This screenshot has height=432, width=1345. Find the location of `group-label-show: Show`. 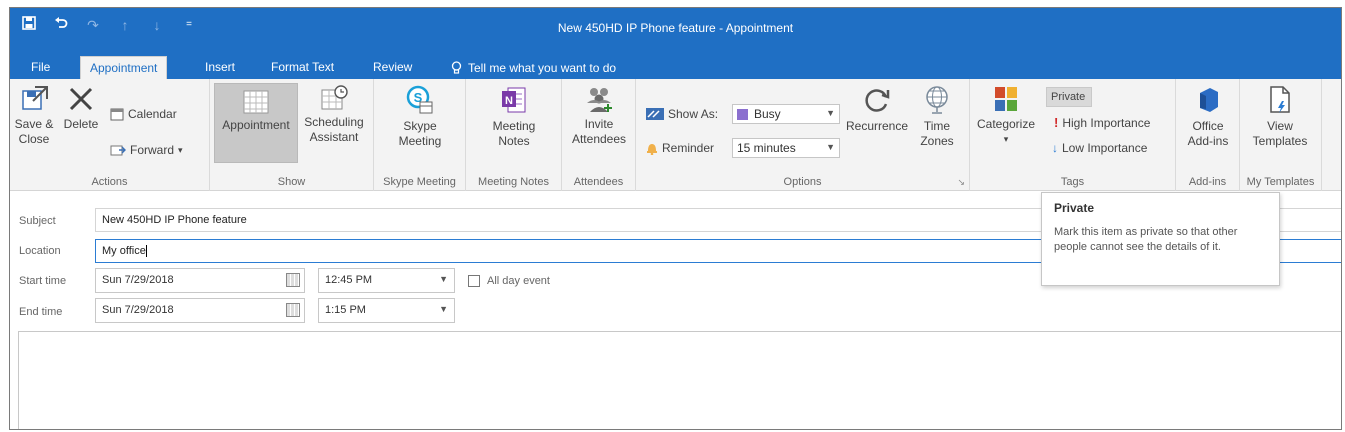

group-label-show: Show is located at coordinates (291, 182).